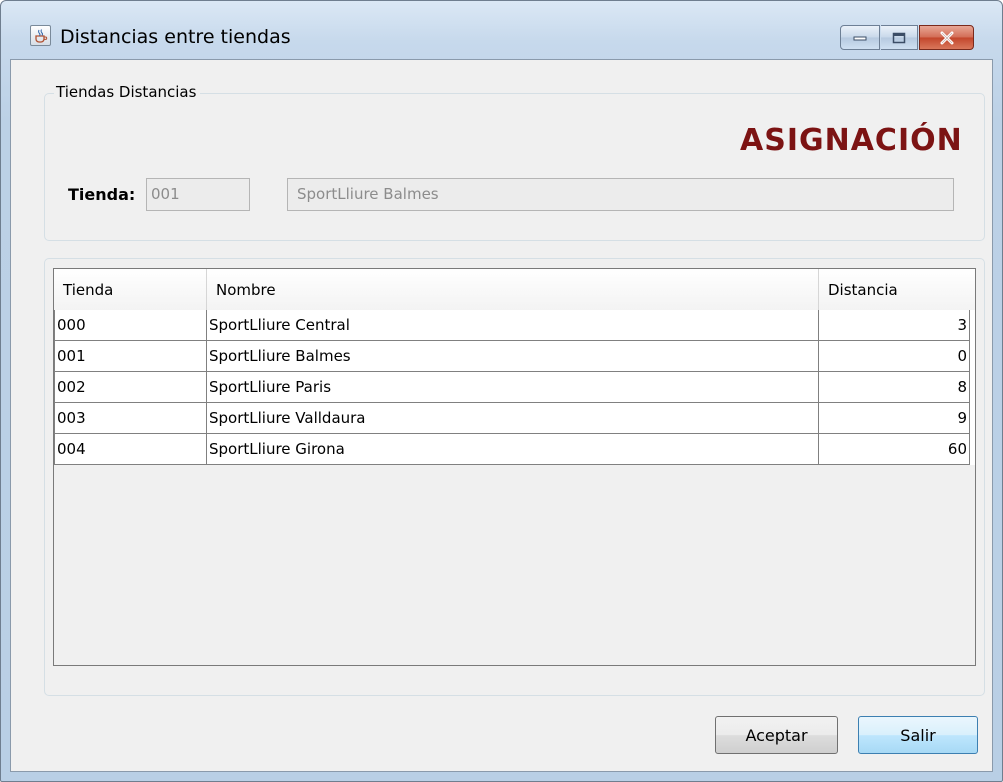 The width and height of the screenshot is (1003, 782). Describe the element at coordinates (501, 25) in the screenshot. I see `title-bar: Distancias entre tiendas` at that location.